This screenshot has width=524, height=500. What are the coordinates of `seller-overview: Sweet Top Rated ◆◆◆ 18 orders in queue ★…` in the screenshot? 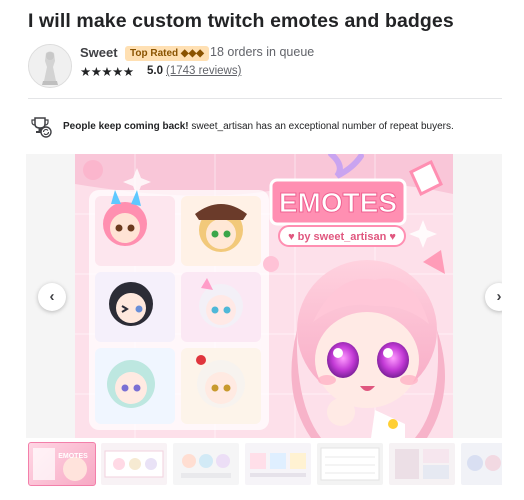 It's located at (268, 67).